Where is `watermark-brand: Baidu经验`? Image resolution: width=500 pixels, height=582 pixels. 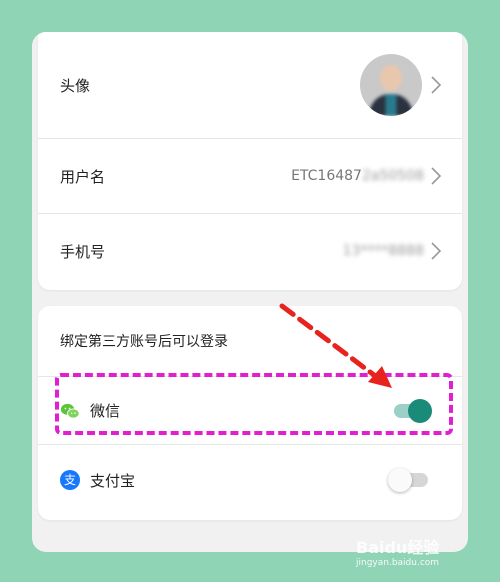
watermark-brand: Baidu经验 is located at coordinates (398, 547).